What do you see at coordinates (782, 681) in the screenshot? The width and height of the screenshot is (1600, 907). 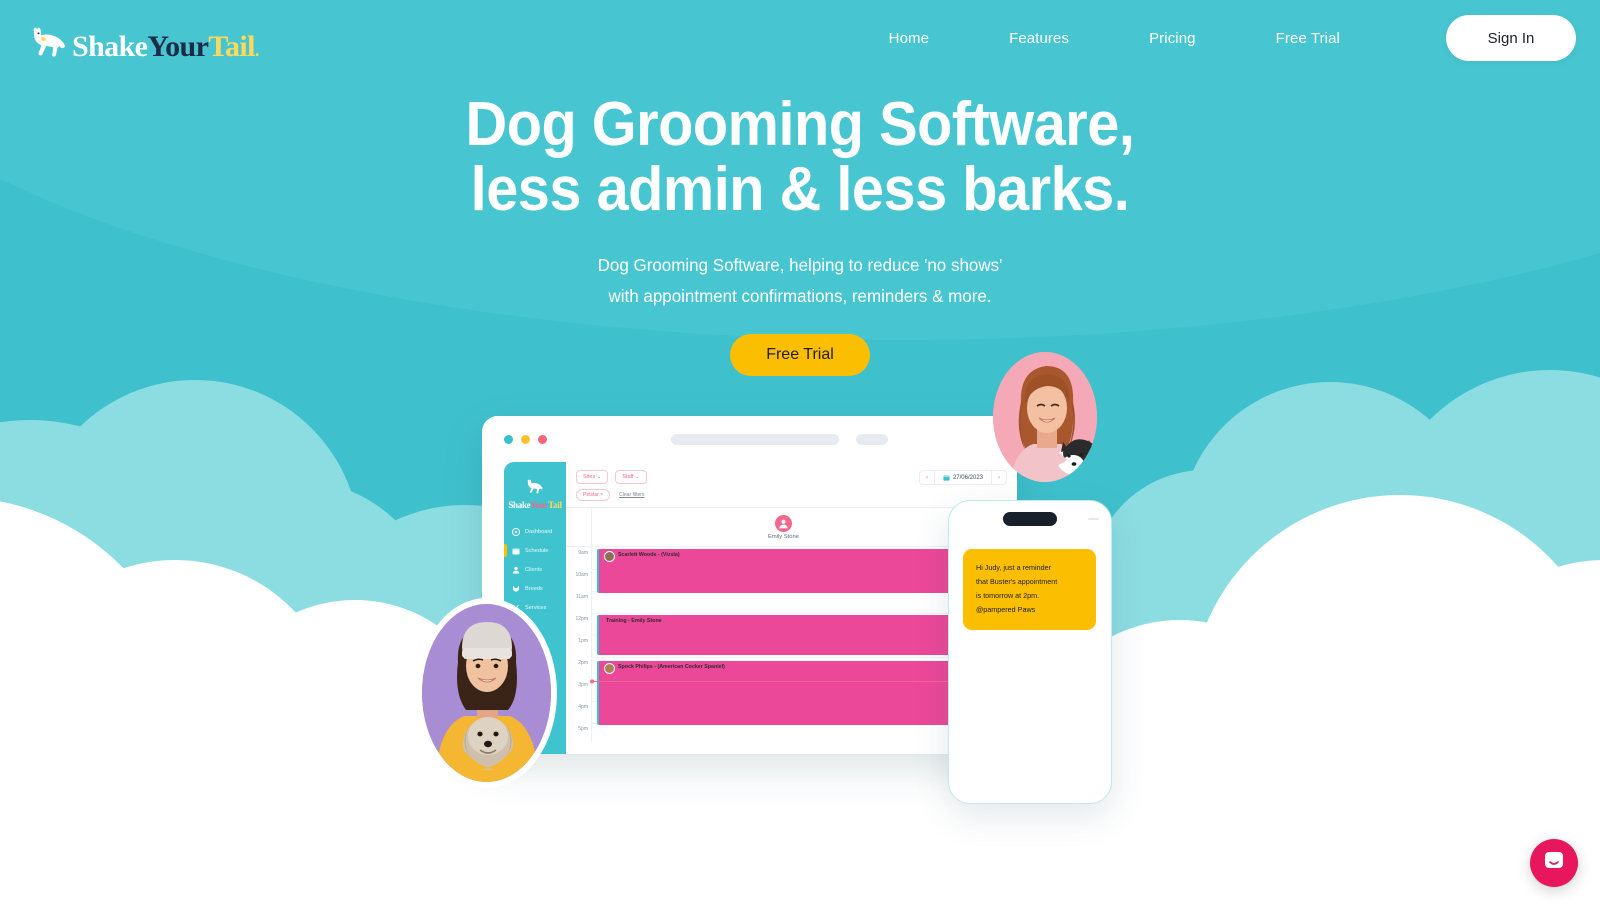 I see `current-time-indicator` at bounding box center [782, 681].